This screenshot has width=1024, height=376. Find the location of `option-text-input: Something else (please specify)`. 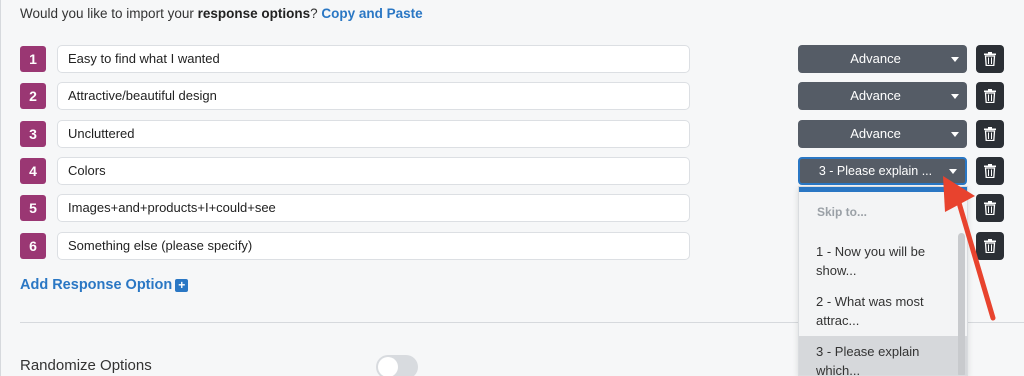

option-text-input: Something else (please specify) is located at coordinates (373, 246).